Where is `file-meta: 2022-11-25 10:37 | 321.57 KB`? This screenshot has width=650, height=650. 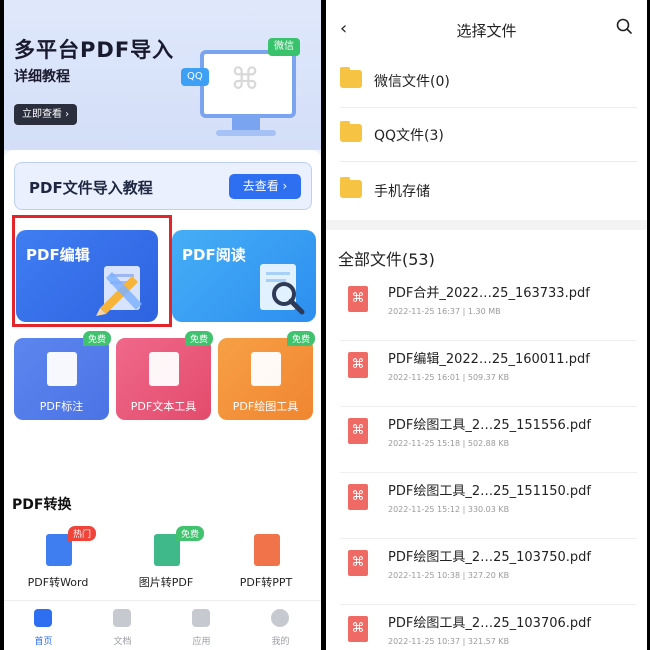
file-meta: 2022-11-25 10:37 | 321.57 KB is located at coordinates (449, 641).